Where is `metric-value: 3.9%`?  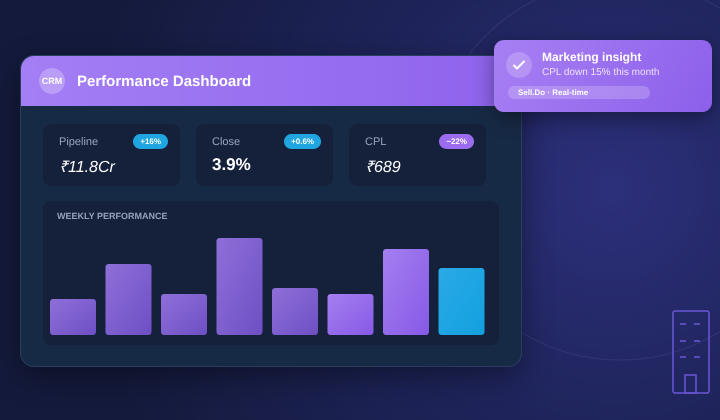 metric-value: 3.9% is located at coordinates (232, 165).